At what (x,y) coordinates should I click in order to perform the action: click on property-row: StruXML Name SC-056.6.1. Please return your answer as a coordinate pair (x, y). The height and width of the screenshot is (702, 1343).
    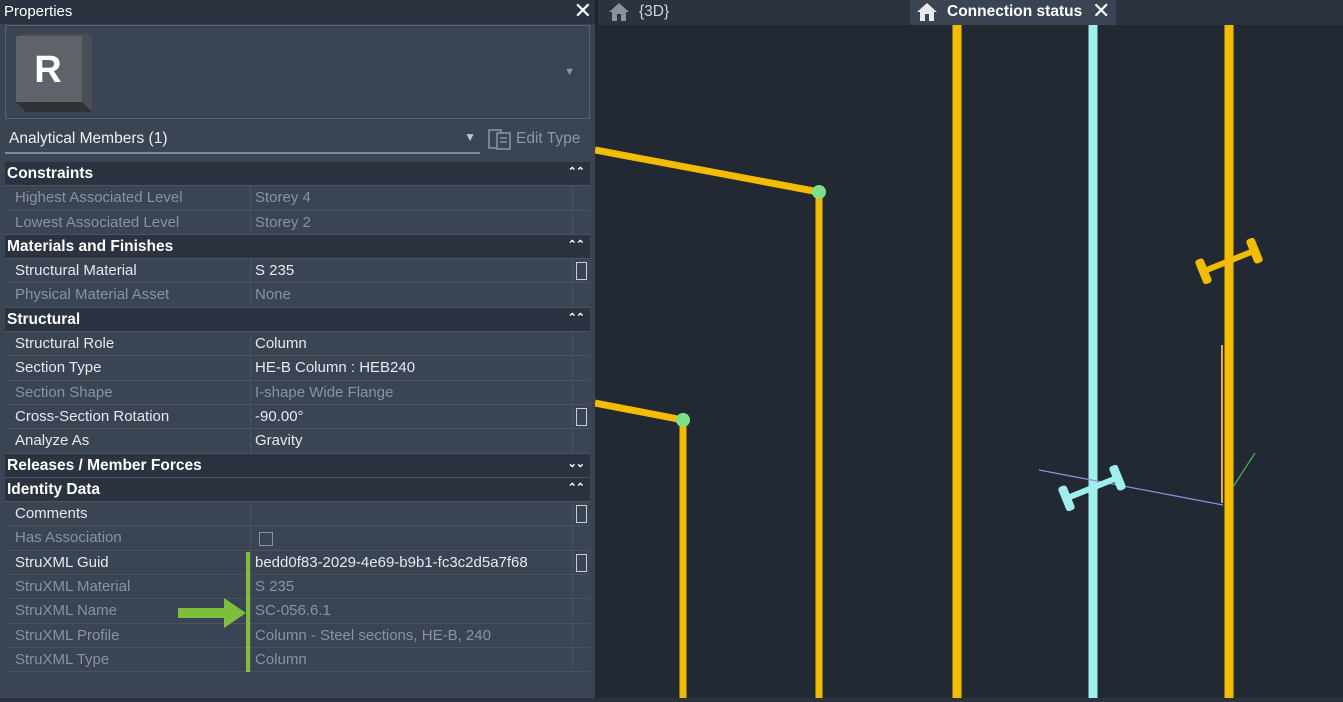
    Looking at the image, I should click on (297, 611).